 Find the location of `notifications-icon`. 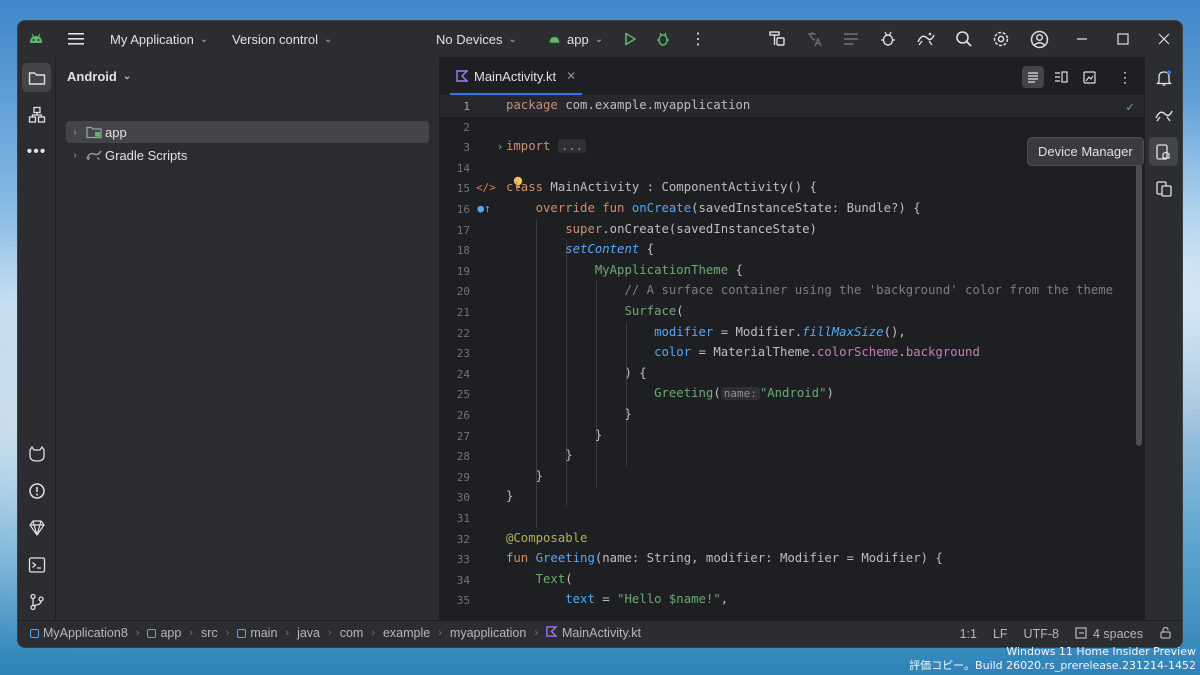

notifications-icon is located at coordinates (1163, 77).